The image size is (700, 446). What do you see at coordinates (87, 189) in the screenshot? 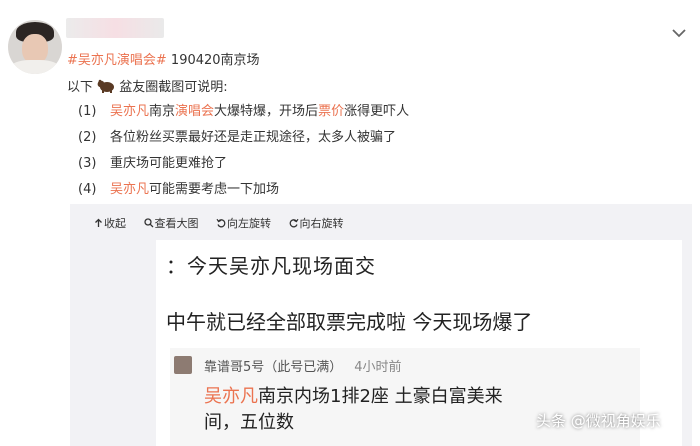
I see `list-item-number: (4)` at bounding box center [87, 189].